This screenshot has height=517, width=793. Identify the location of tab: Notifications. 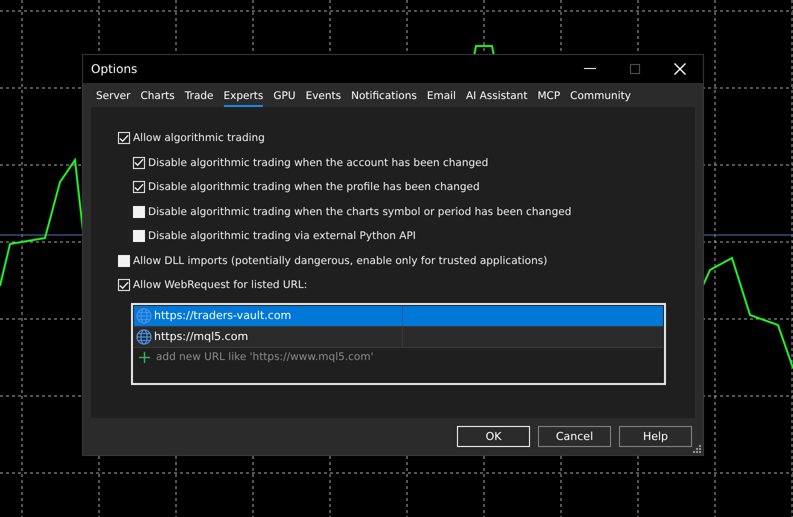
(384, 97).